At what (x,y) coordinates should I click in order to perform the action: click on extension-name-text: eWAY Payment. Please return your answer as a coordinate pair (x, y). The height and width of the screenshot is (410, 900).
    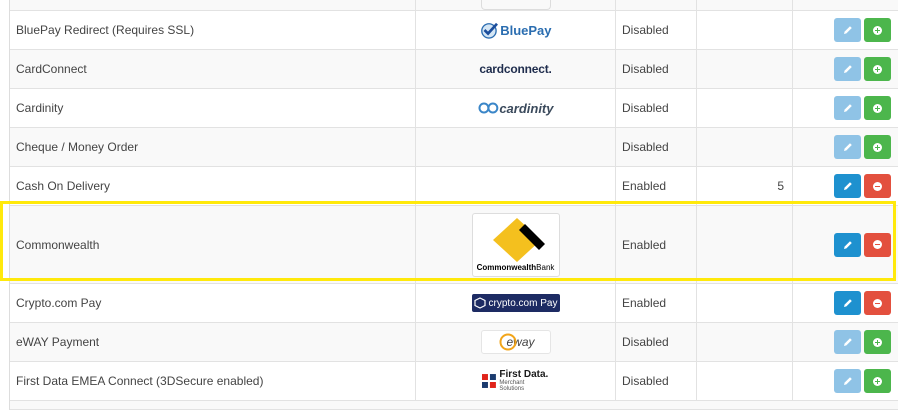
    Looking at the image, I should click on (58, 342).